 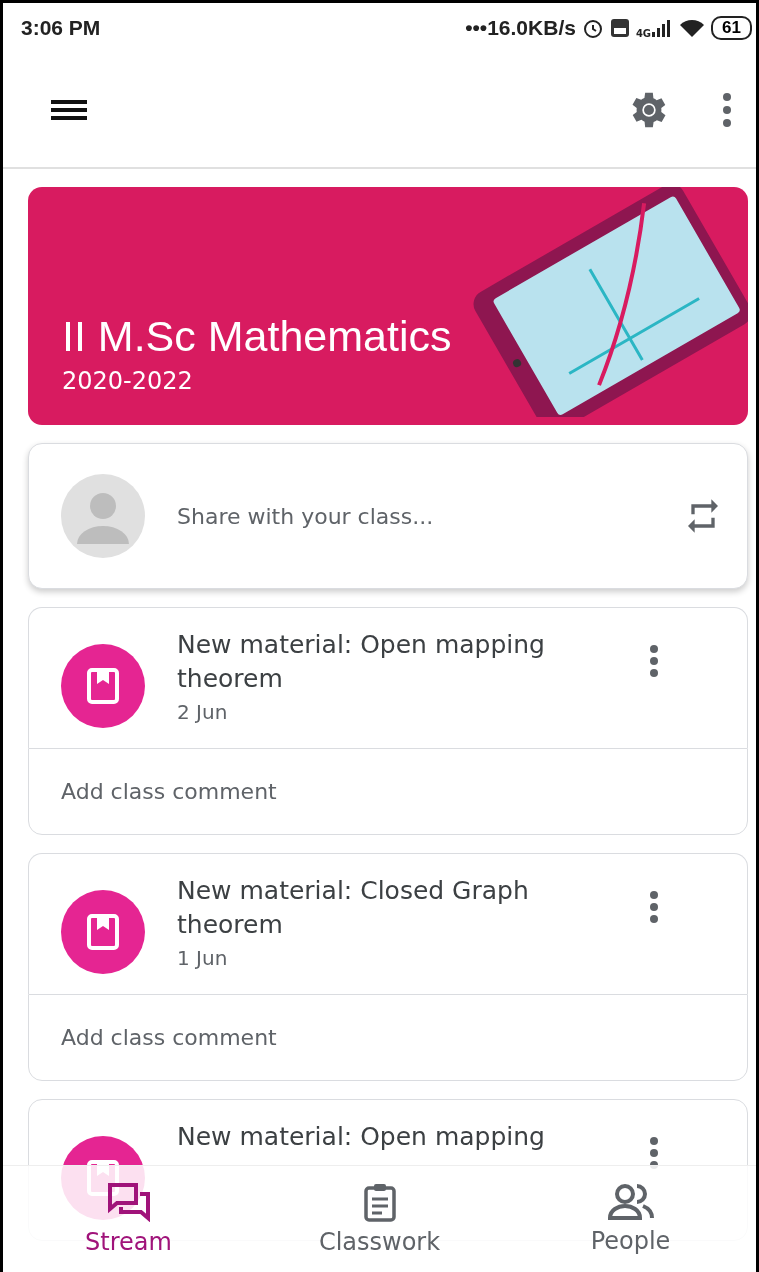 What do you see at coordinates (128, 381) in the screenshot?
I see `class-years: 2020-2022` at bounding box center [128, 381].